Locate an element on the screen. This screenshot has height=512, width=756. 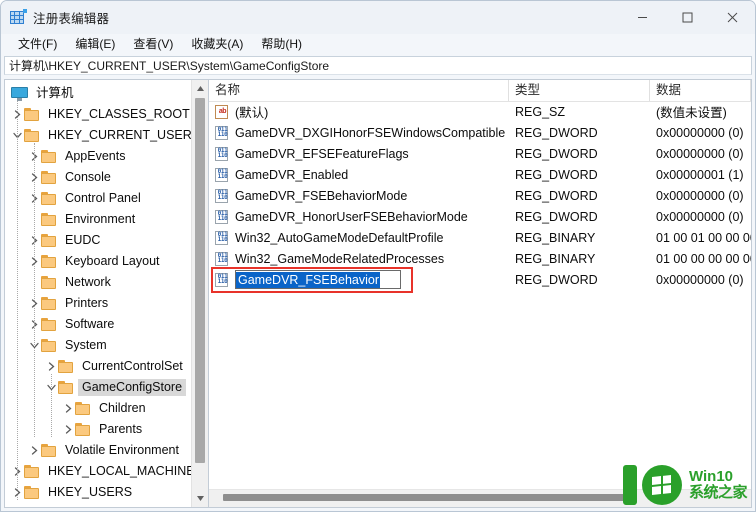
tree-node-label: Parents is located at coordinates (121, 429).